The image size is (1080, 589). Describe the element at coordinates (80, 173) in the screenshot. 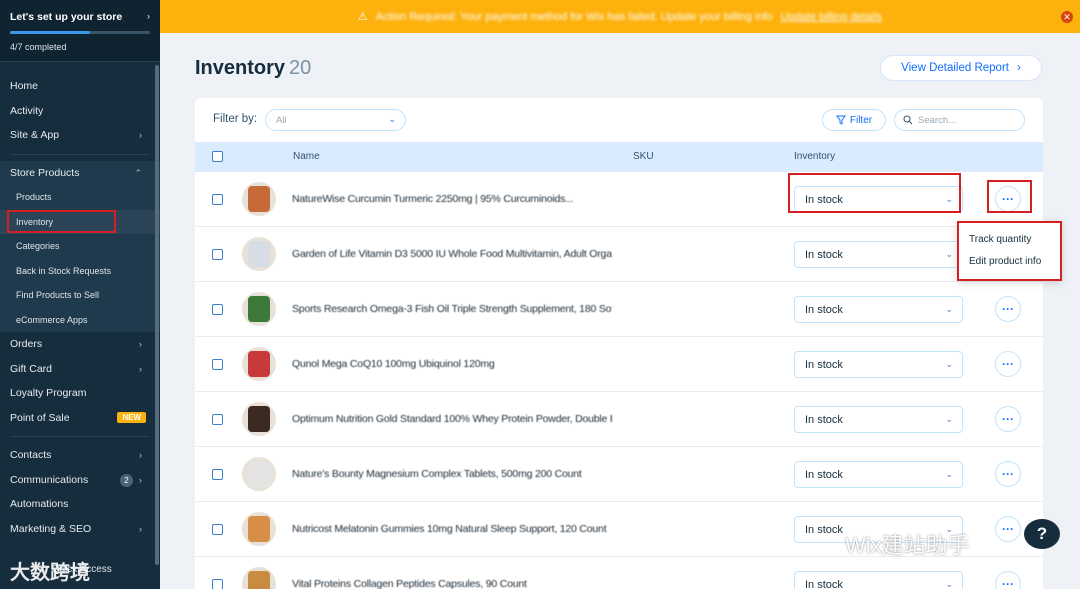

I see `sidebar-item-store-products: Store Products ⌃` at that location.